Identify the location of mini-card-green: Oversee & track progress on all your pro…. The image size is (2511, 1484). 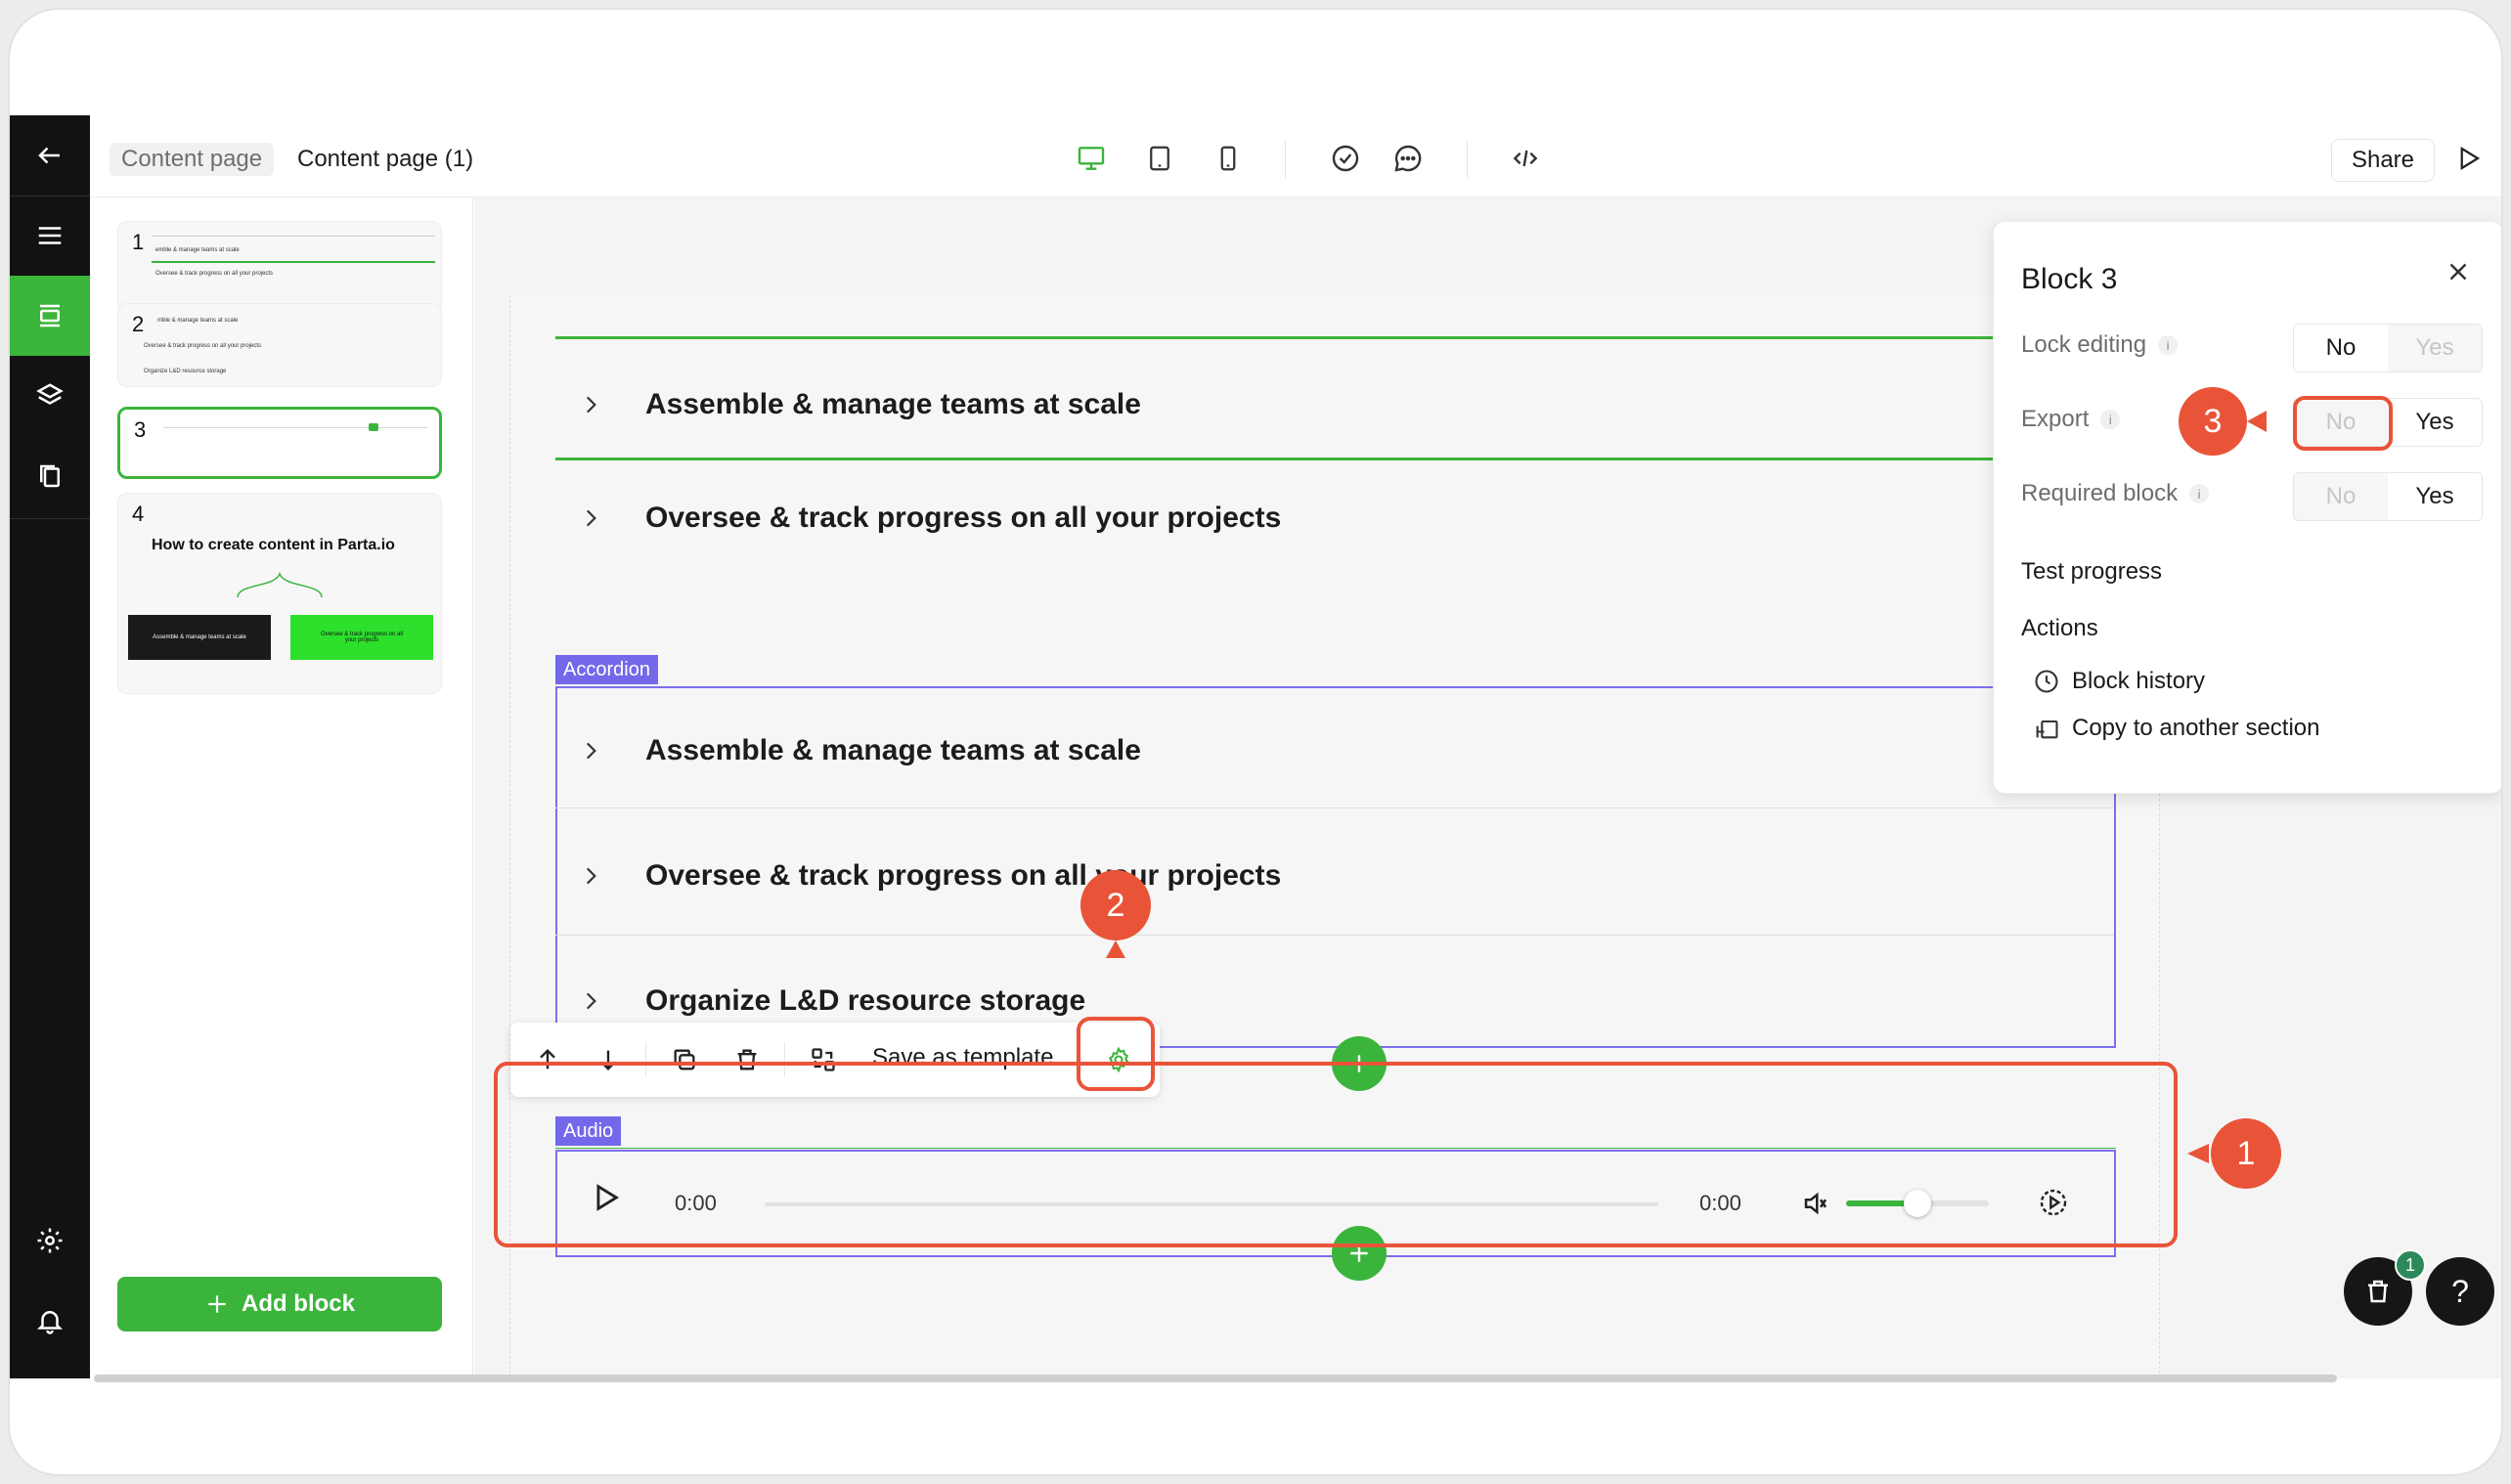
(361, 637).